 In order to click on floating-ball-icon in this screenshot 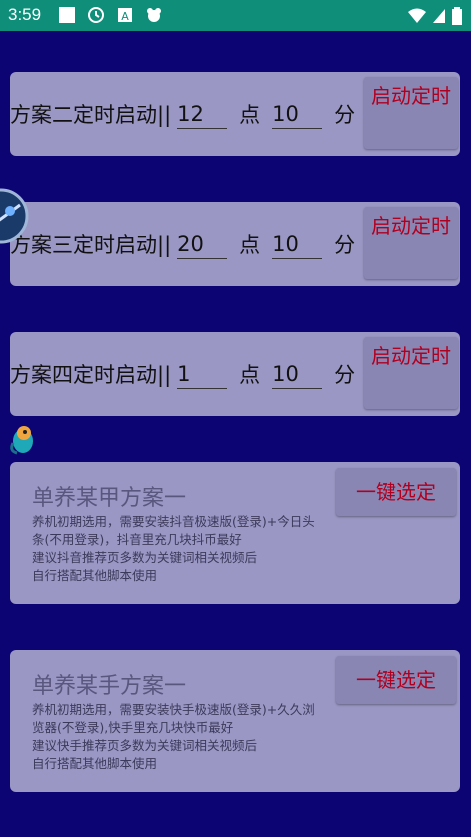, I will do `click(15, 216)`.